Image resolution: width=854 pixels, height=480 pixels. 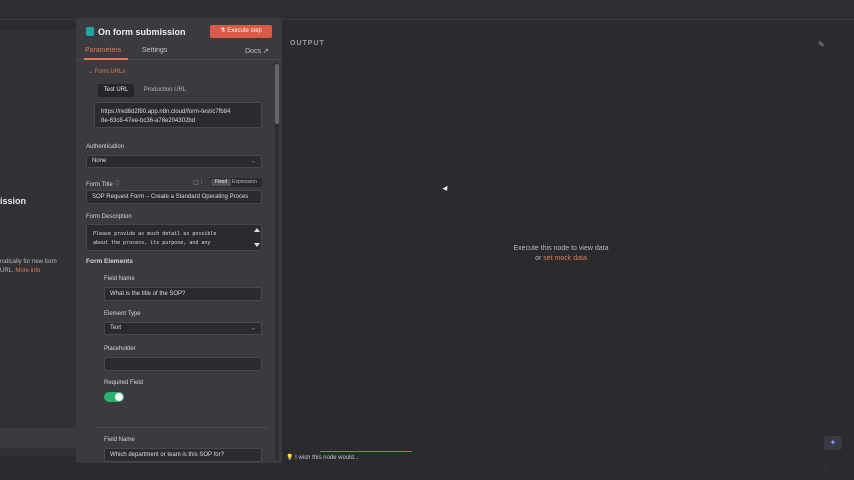 What do you see at coordinates (119, 397) in the screenshot?
I see `toggle-knob` at bounding box center [119, 397].